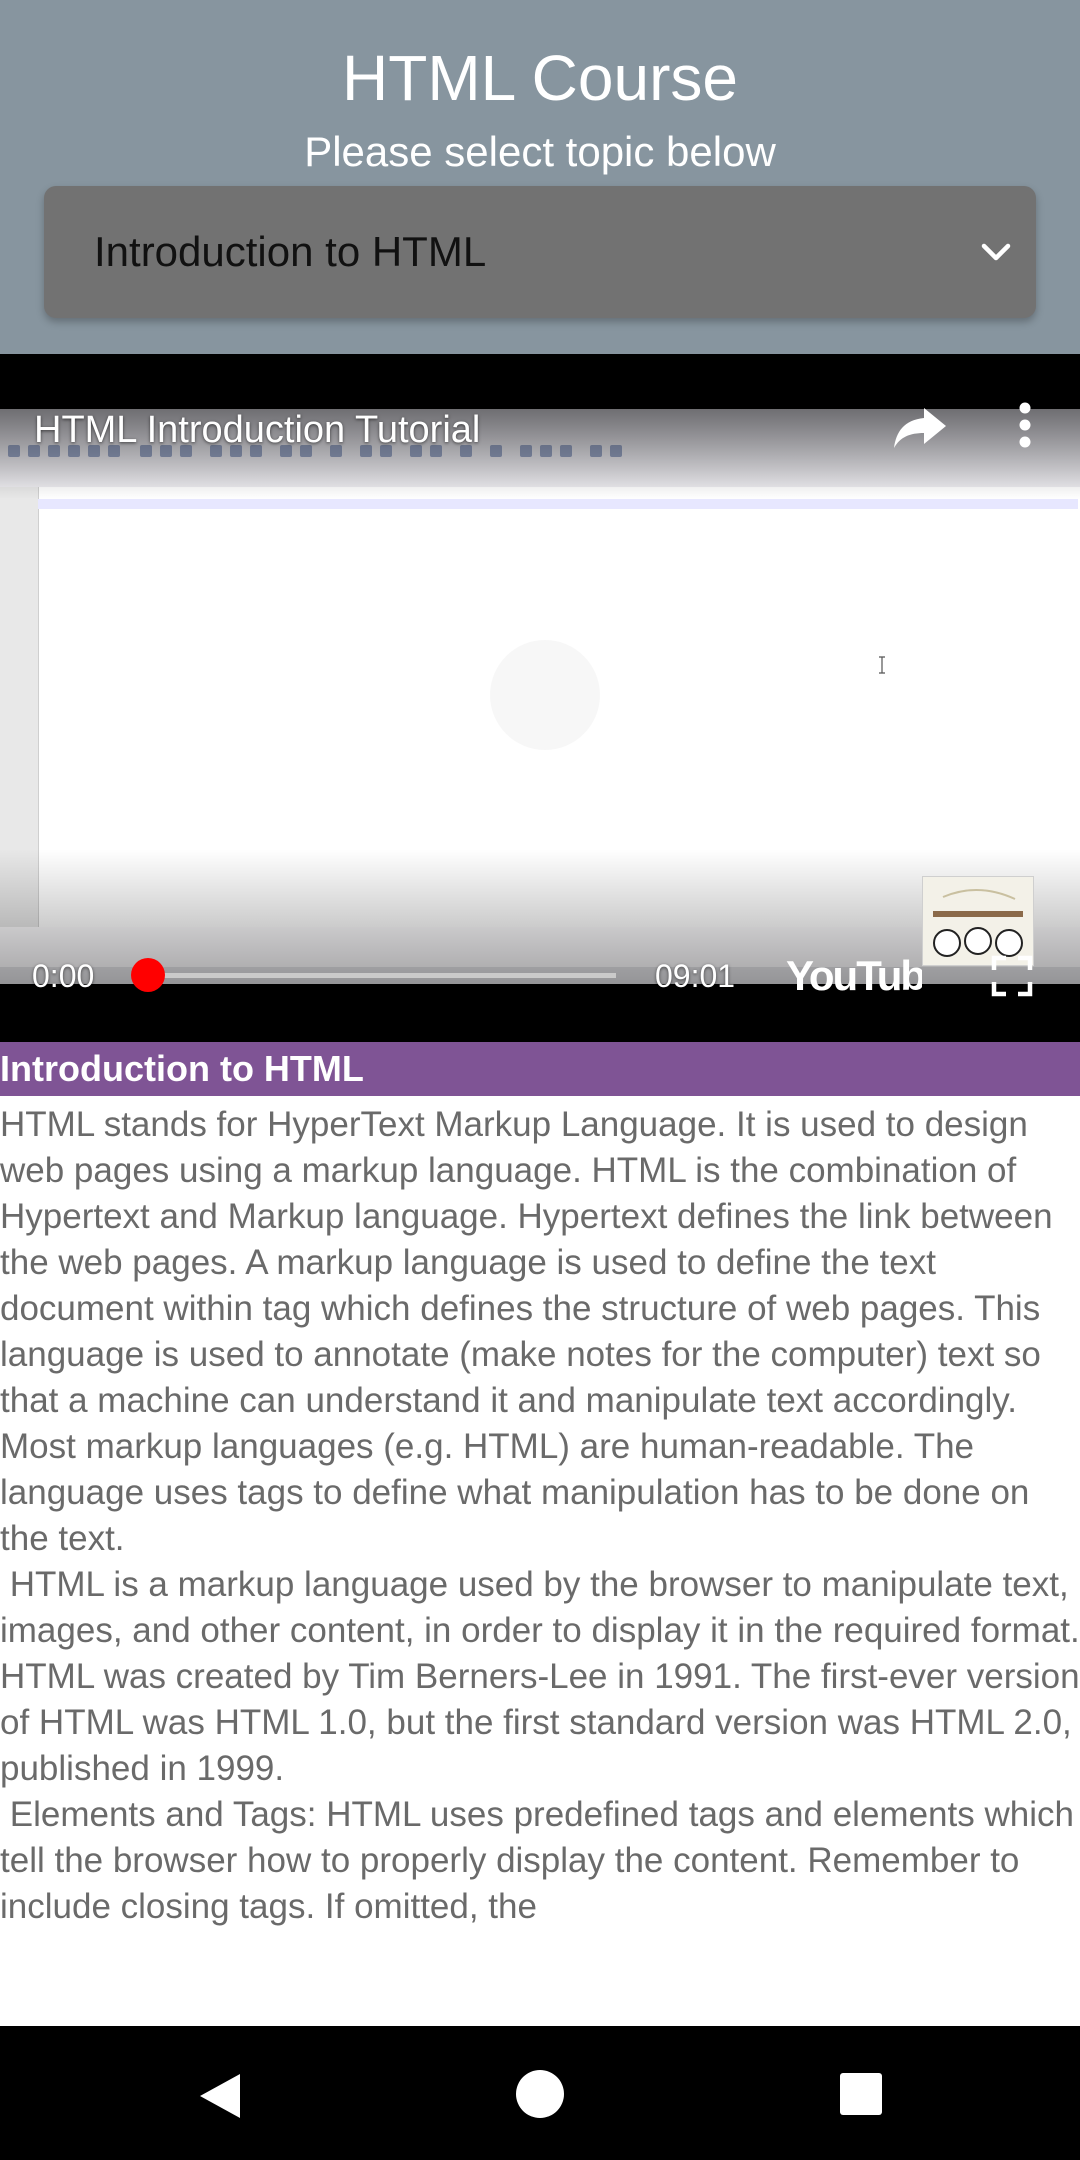 This screenshot has width=1080, height=2160. What do you see at coordinates (540, 78) in the screenshot?
I see `page-title: HTML Course` at bounding box center [540, 78].